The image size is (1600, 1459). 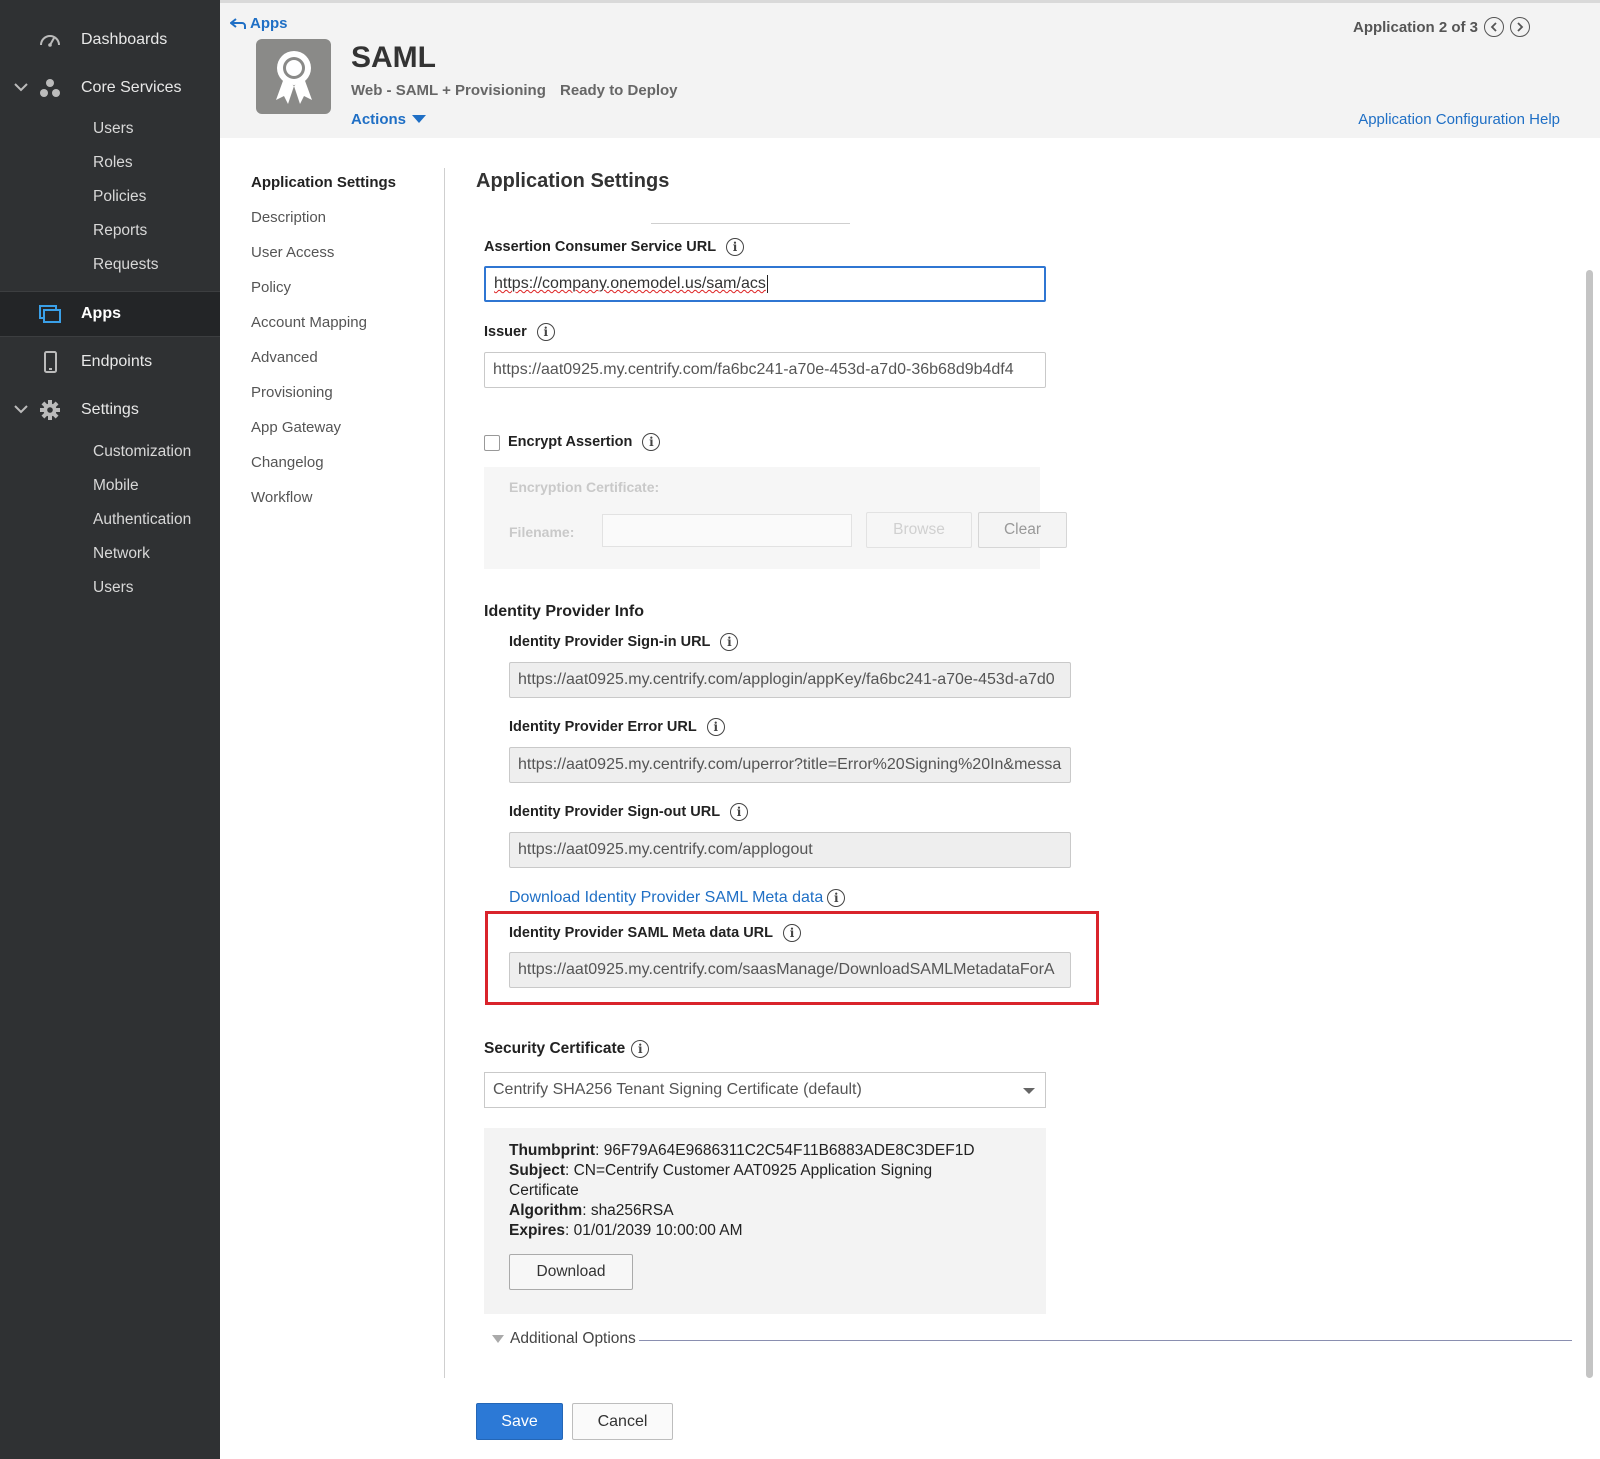 What do you see at coordinates (750, 223) in the screenshot?
I see `scroll-divider` at bounding box center [750, 223].